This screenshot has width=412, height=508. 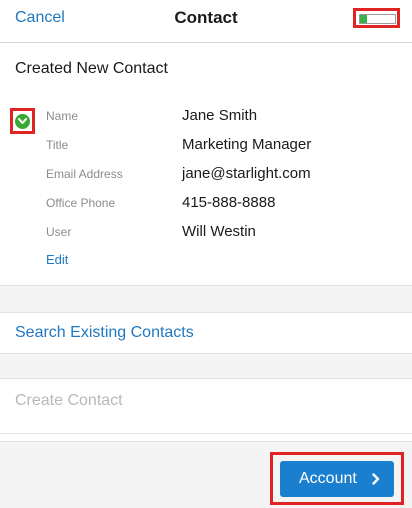 I want to click on field-label-office-phone: Office Phone, so click(x=81, y=203).